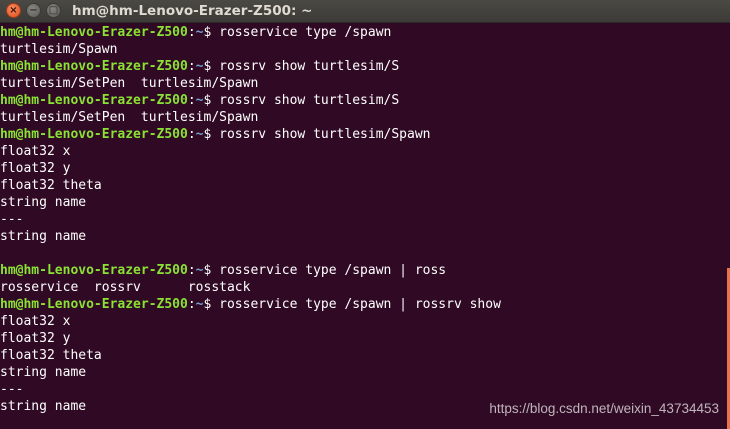 This screenshot has width=730, height=429. Describe the element at coordinates (53, 10) in the screenshot. I see `maximize-icon: □` at that location.